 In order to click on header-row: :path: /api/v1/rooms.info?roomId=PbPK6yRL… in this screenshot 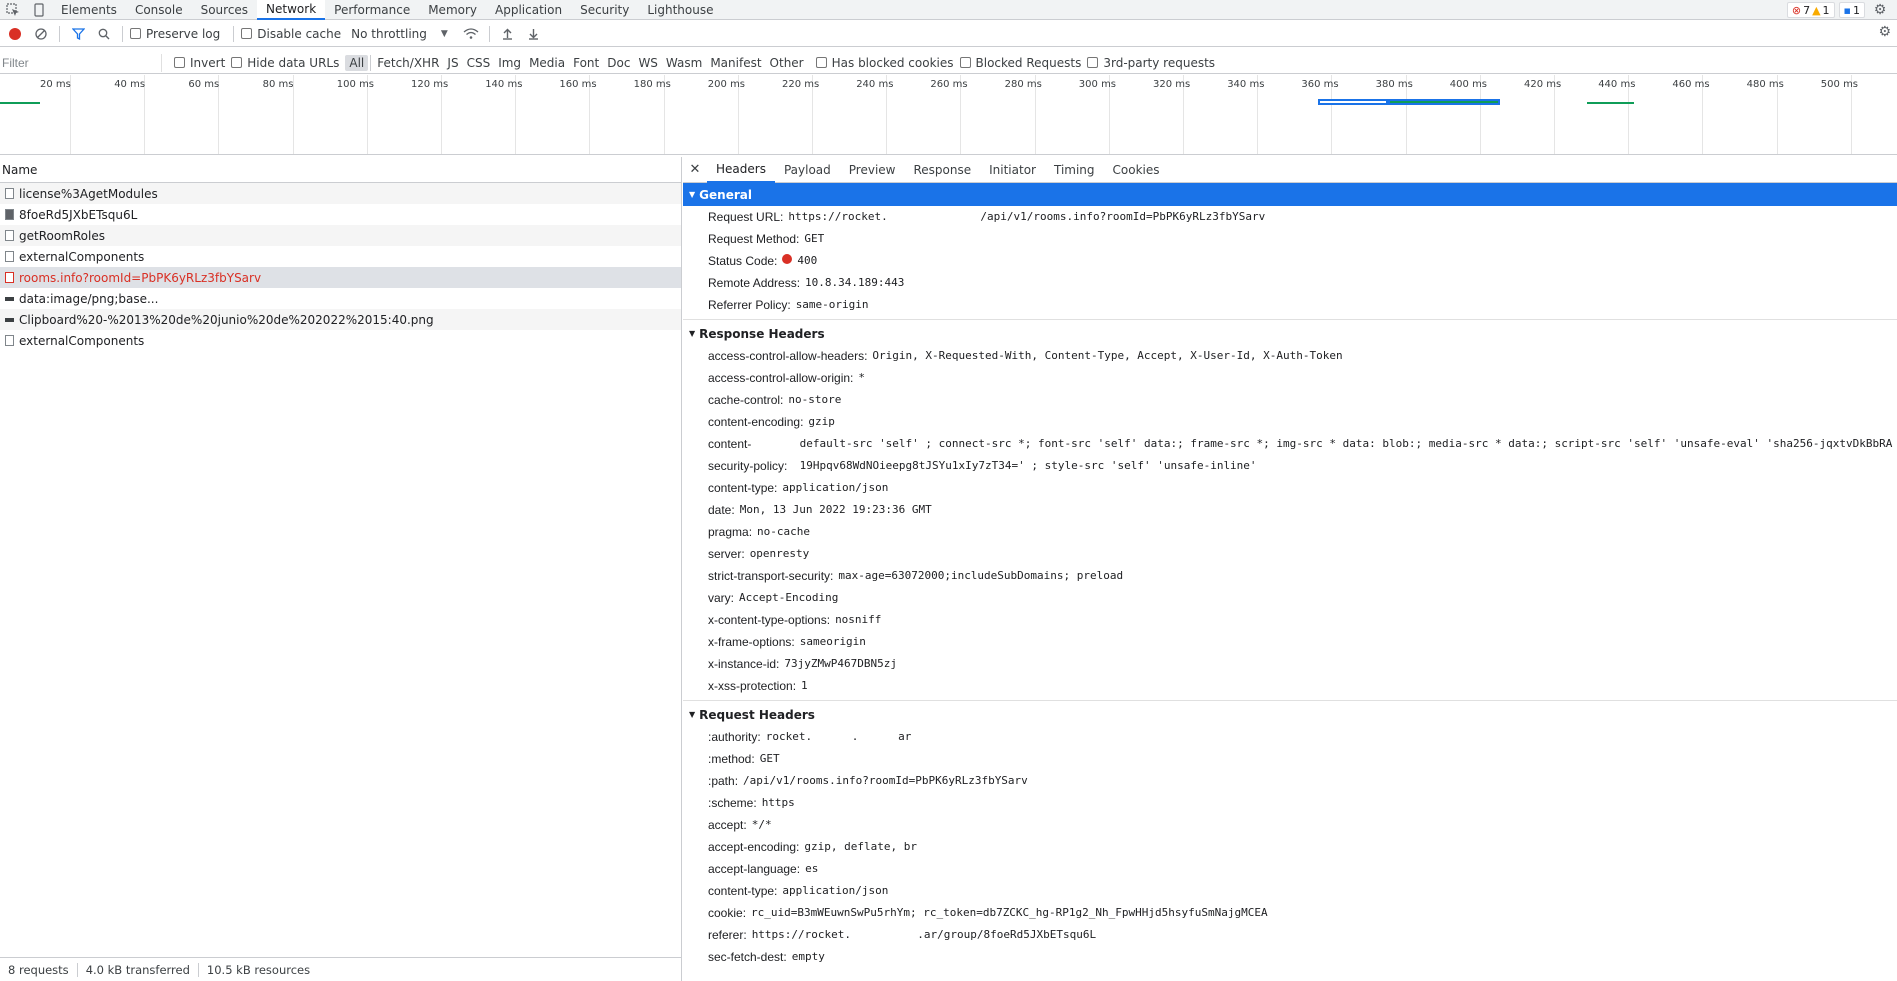, I will do `click(1290, 781)`.